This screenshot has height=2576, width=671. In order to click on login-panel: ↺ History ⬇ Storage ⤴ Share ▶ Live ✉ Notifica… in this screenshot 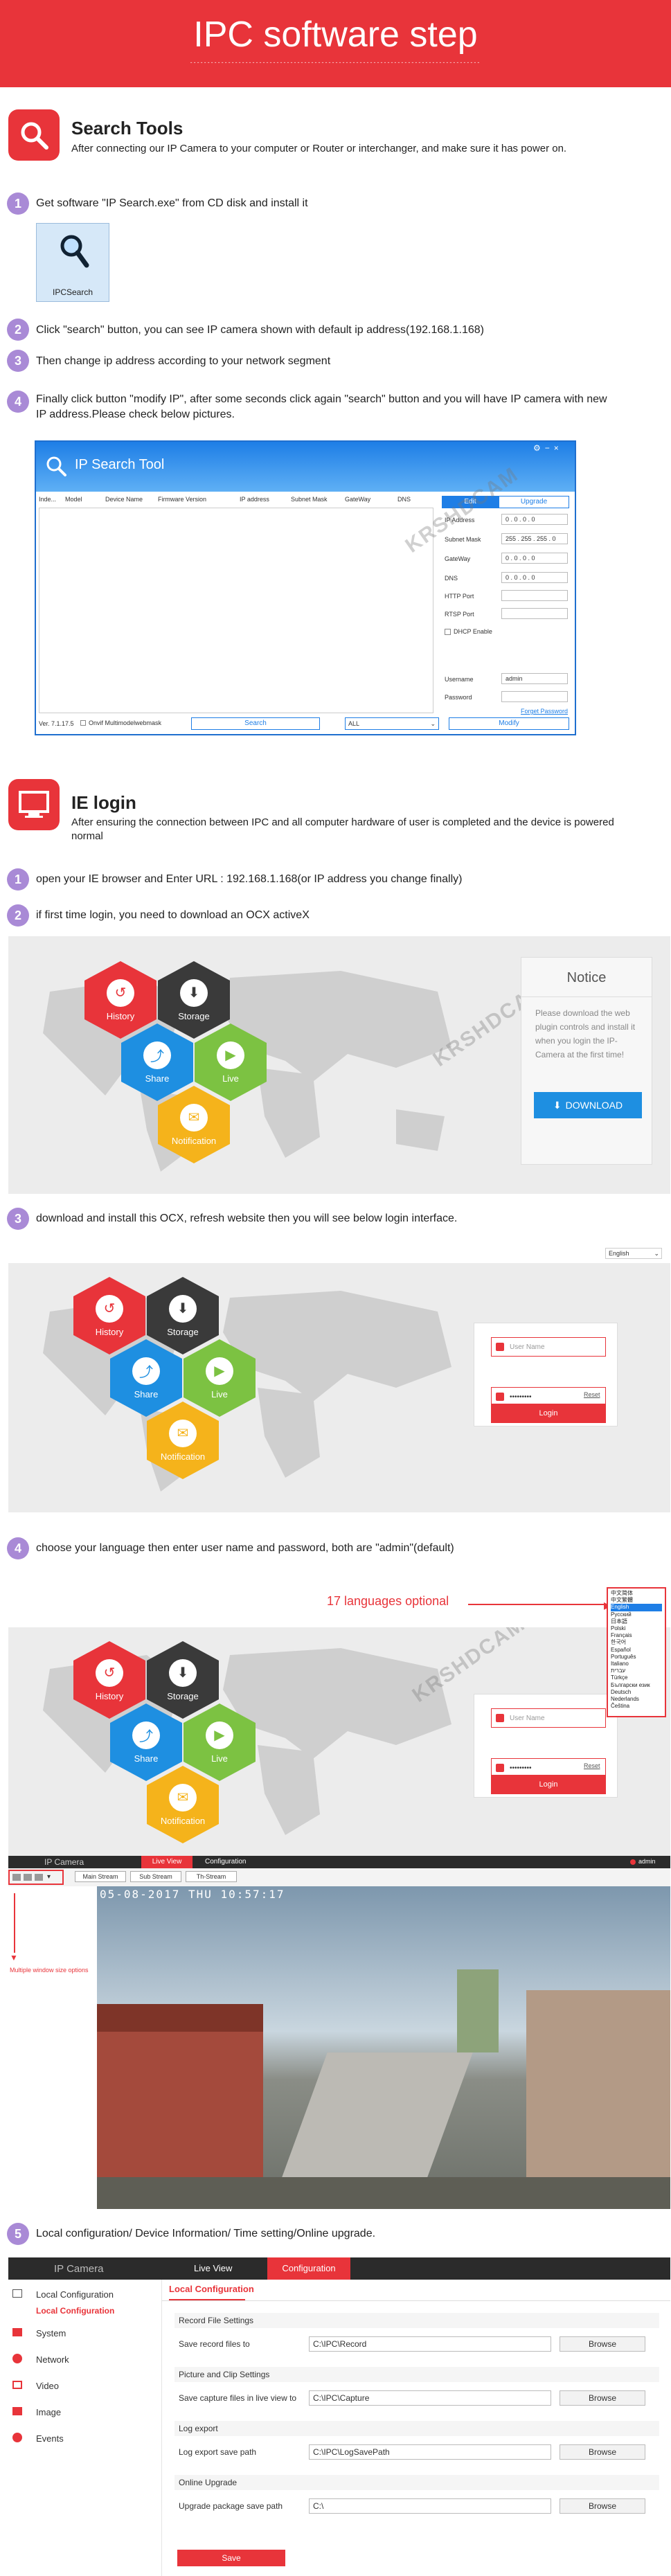, I will do `click(339, 1387)`.